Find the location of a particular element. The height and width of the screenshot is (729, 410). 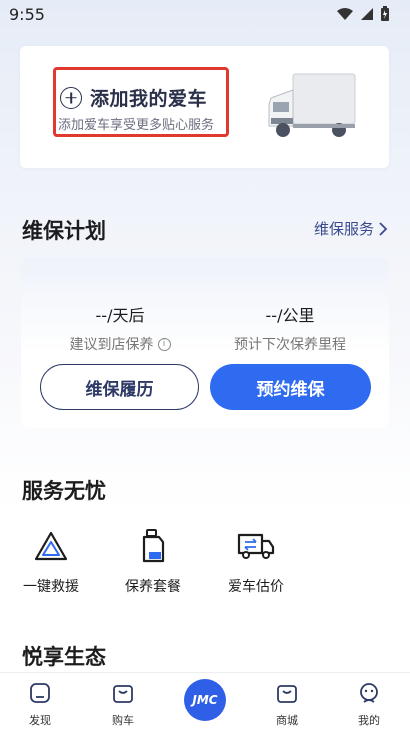

tab-profile: 我的 is located at coordinates (369, 703).